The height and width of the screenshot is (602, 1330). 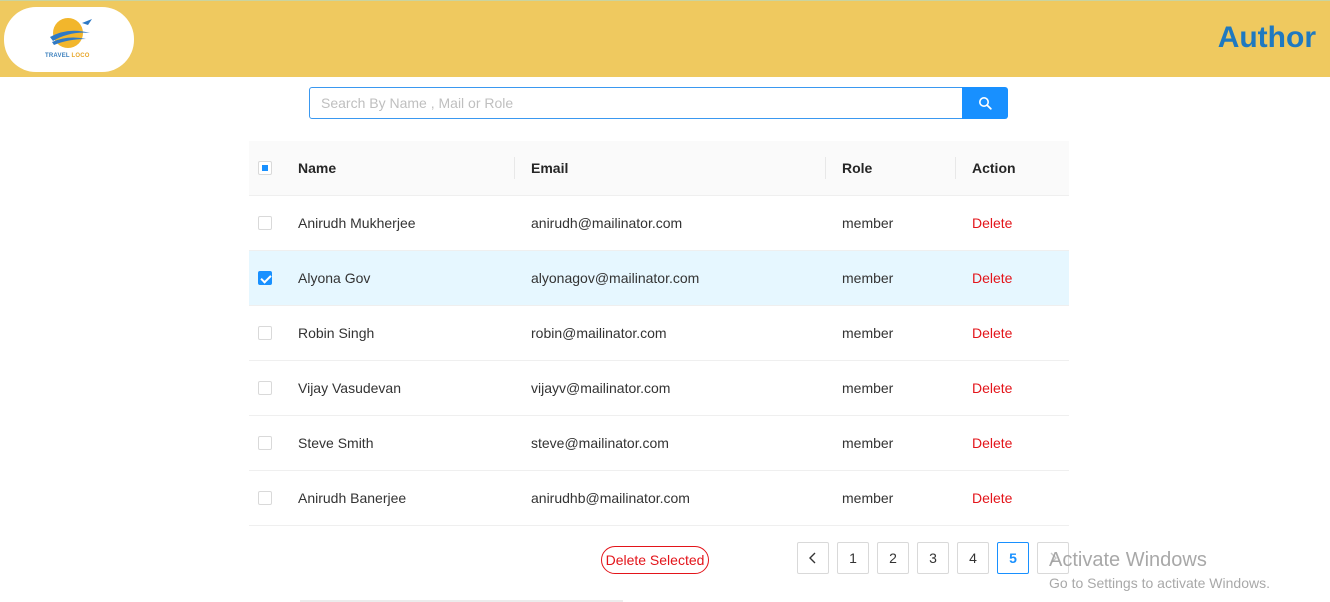 I want to click on select-all-cell, so click(x=265, y=168).